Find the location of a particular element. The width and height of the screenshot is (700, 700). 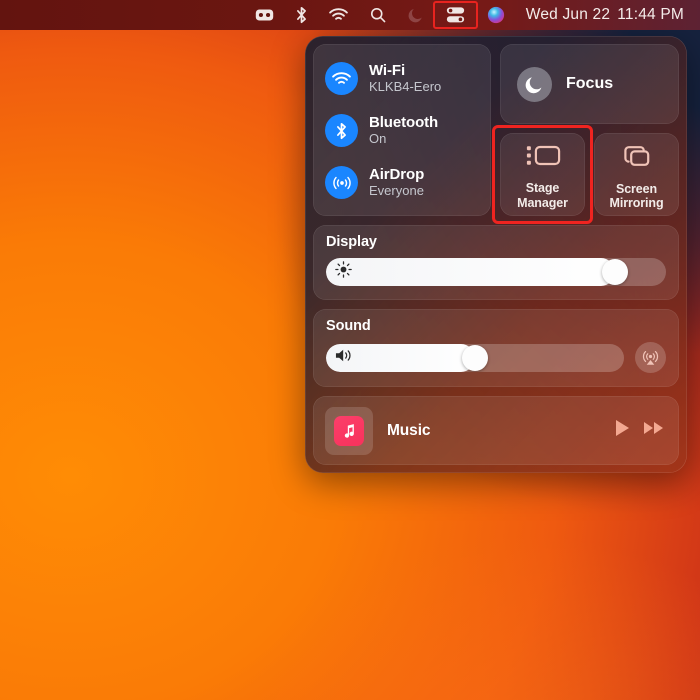

volume-knob is located at coordinates (475, 357).